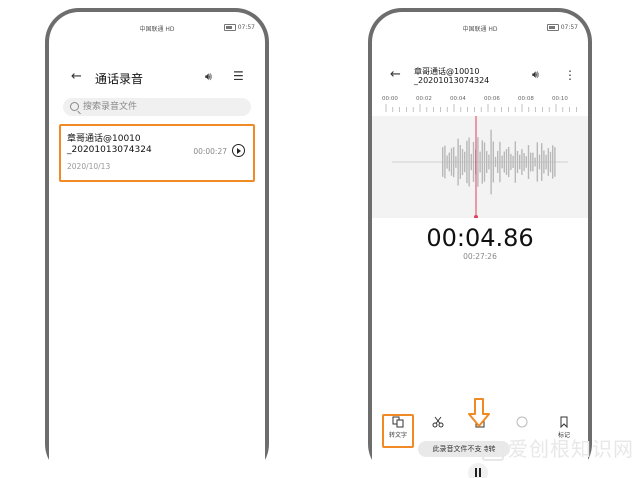 The width and height of the screenshot is (640, 478). What do you see at coordinates (560, 99) in the screenshot?
I see `ruler-tick-label: 00:10` at bounding box center [560, 99].